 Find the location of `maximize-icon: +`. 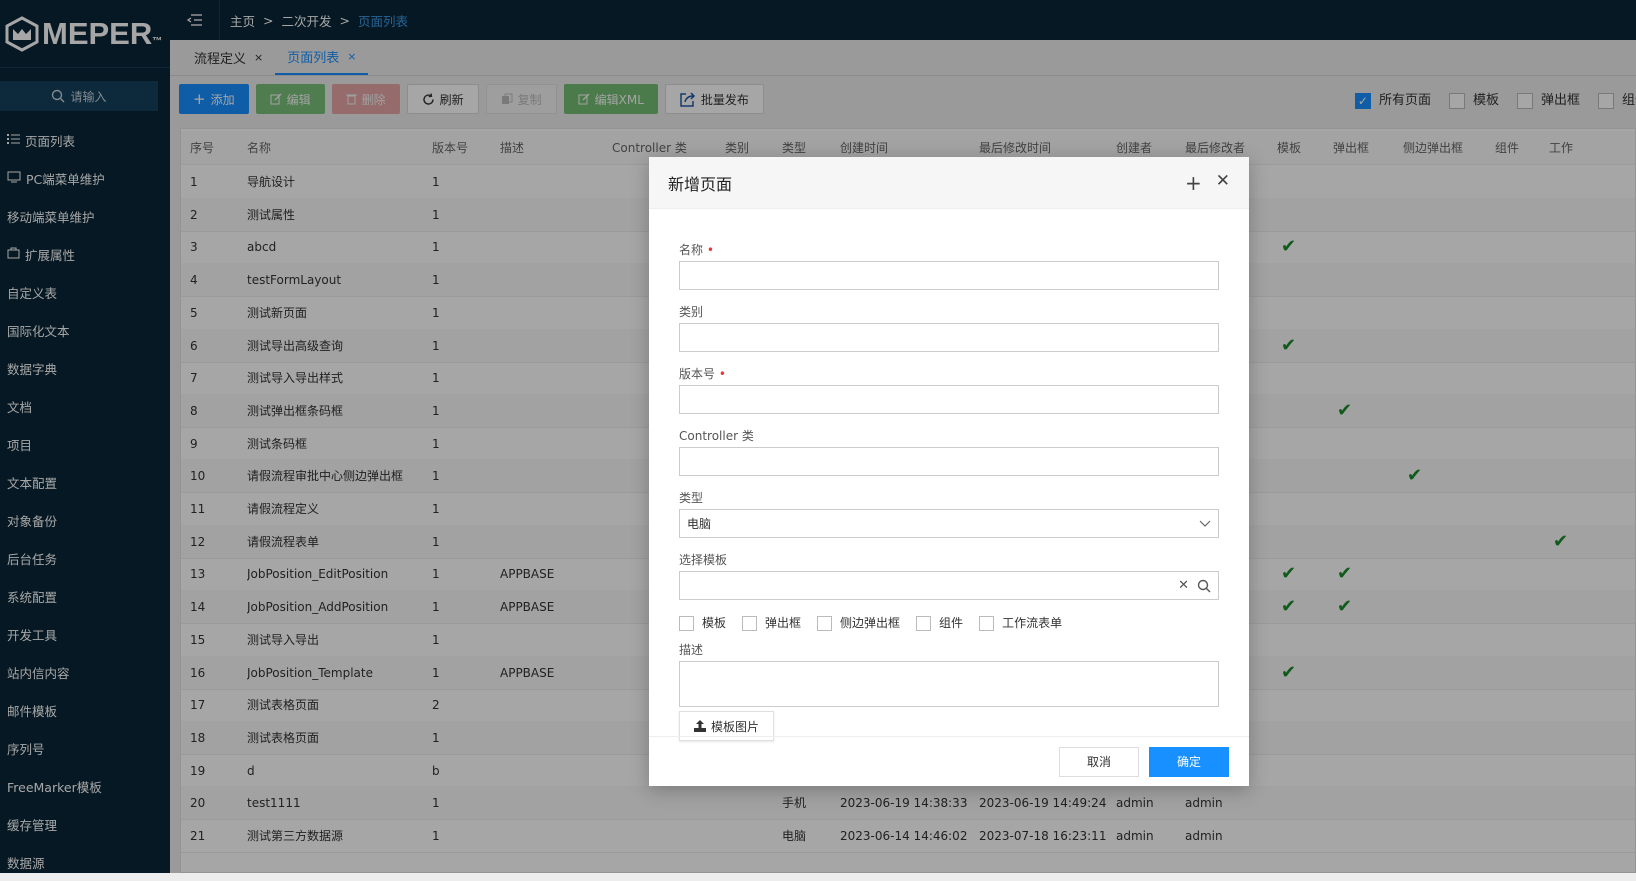

maximize-icon: + is located at coordinates (1193, 183).